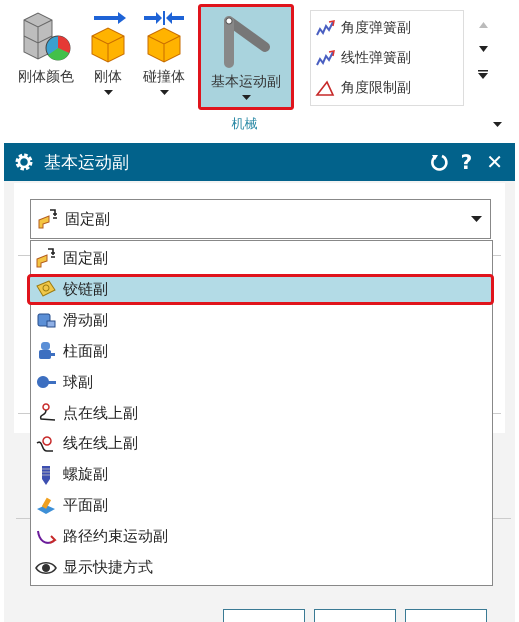  What do you see at coordinates (86, 163) in the screenshot?
I see `dialog-title: 基本运动副` at bounding box center [86, 163].